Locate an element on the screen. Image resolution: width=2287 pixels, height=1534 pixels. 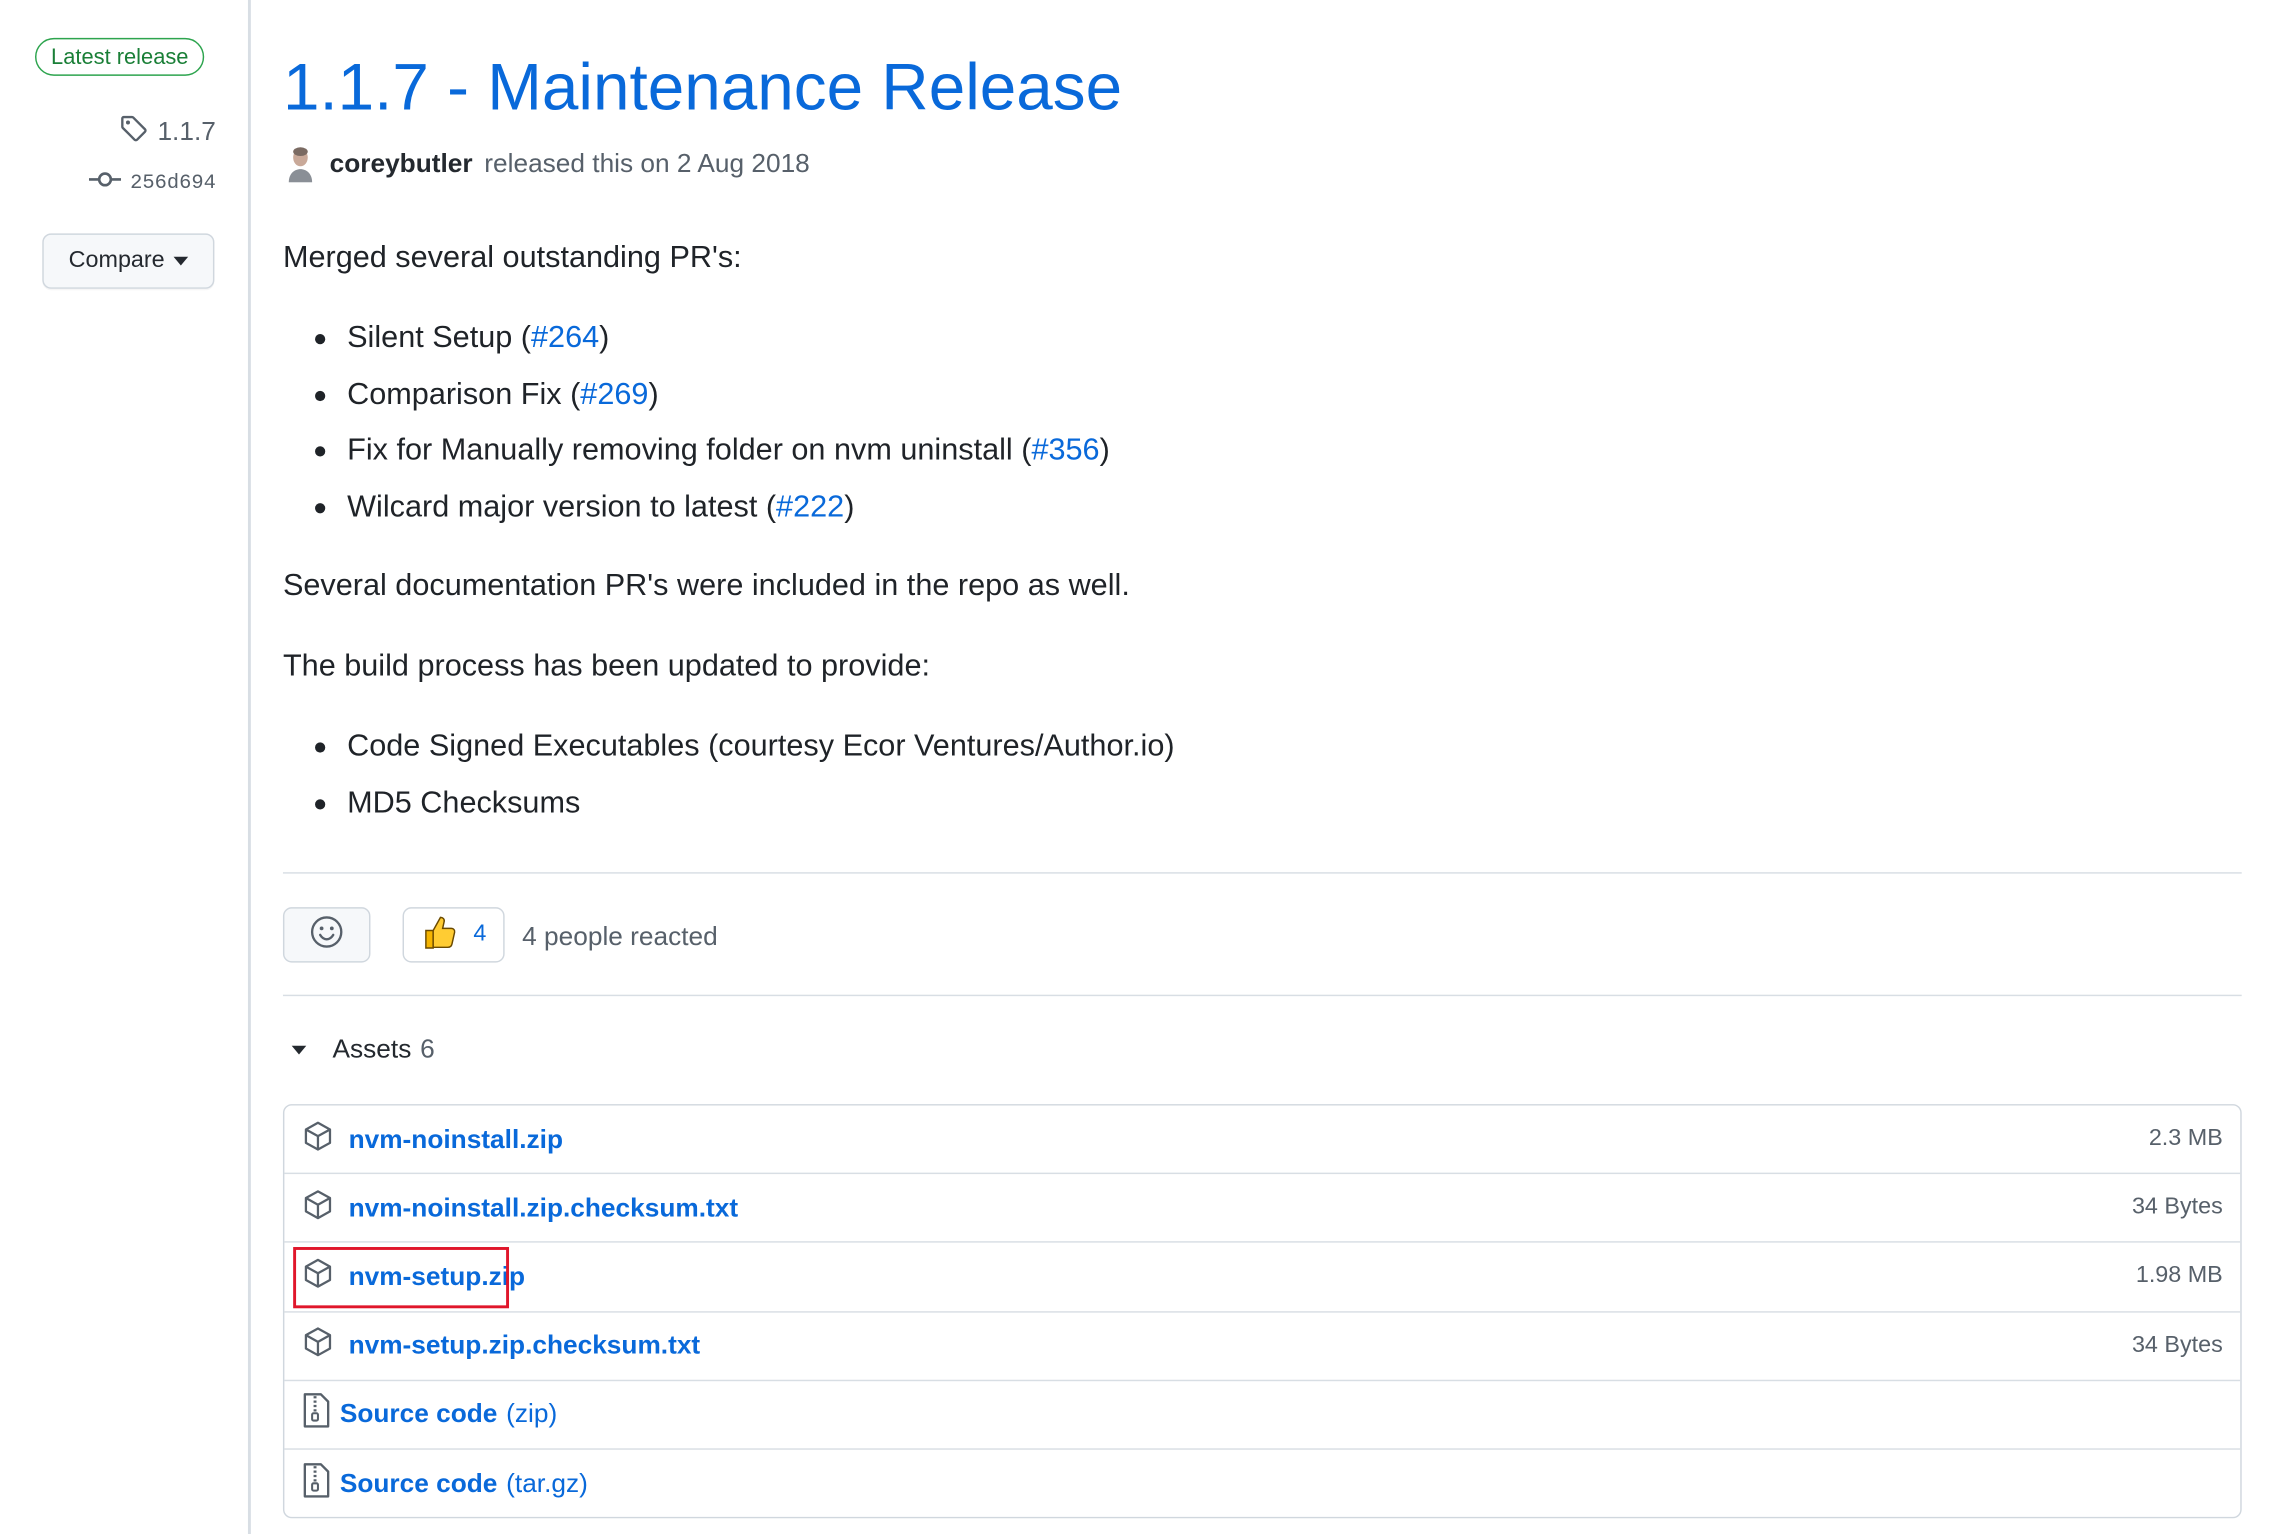
assets-toggle: Assets 6 is located at coordinates (359, 1049).